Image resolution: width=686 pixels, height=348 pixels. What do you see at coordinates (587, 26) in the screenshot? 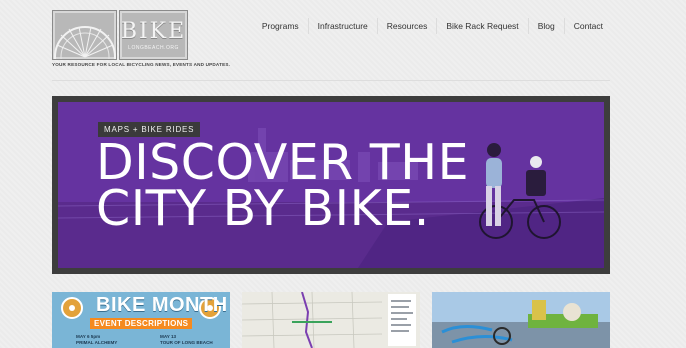
I see `nav-item-contact: Contact` at bounding box center [587, 26].